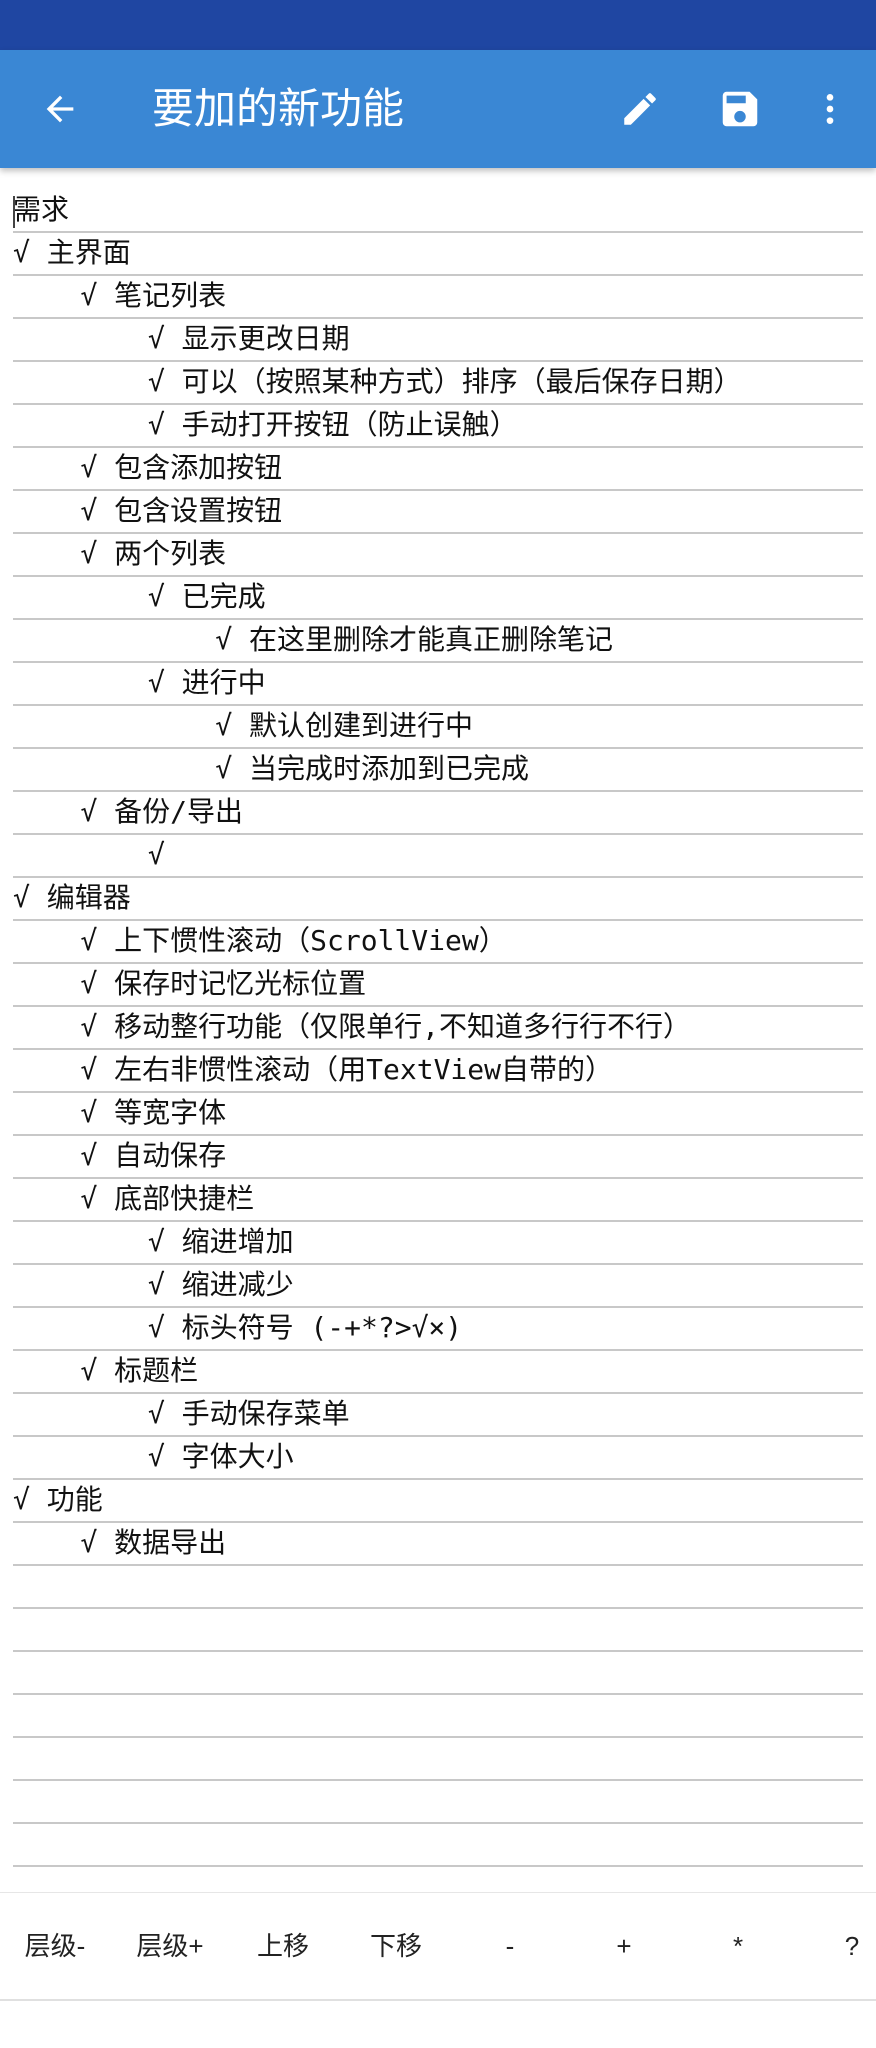 This screenshot has height=2048, width=876. I want to click on edit-button, so click(640, 109).